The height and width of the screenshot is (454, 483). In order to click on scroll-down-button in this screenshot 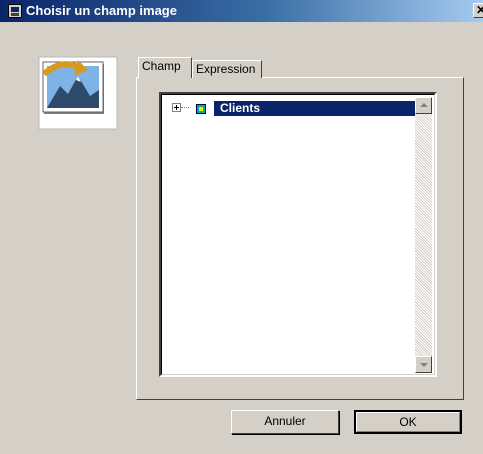, I will do `click(423, 364)`.